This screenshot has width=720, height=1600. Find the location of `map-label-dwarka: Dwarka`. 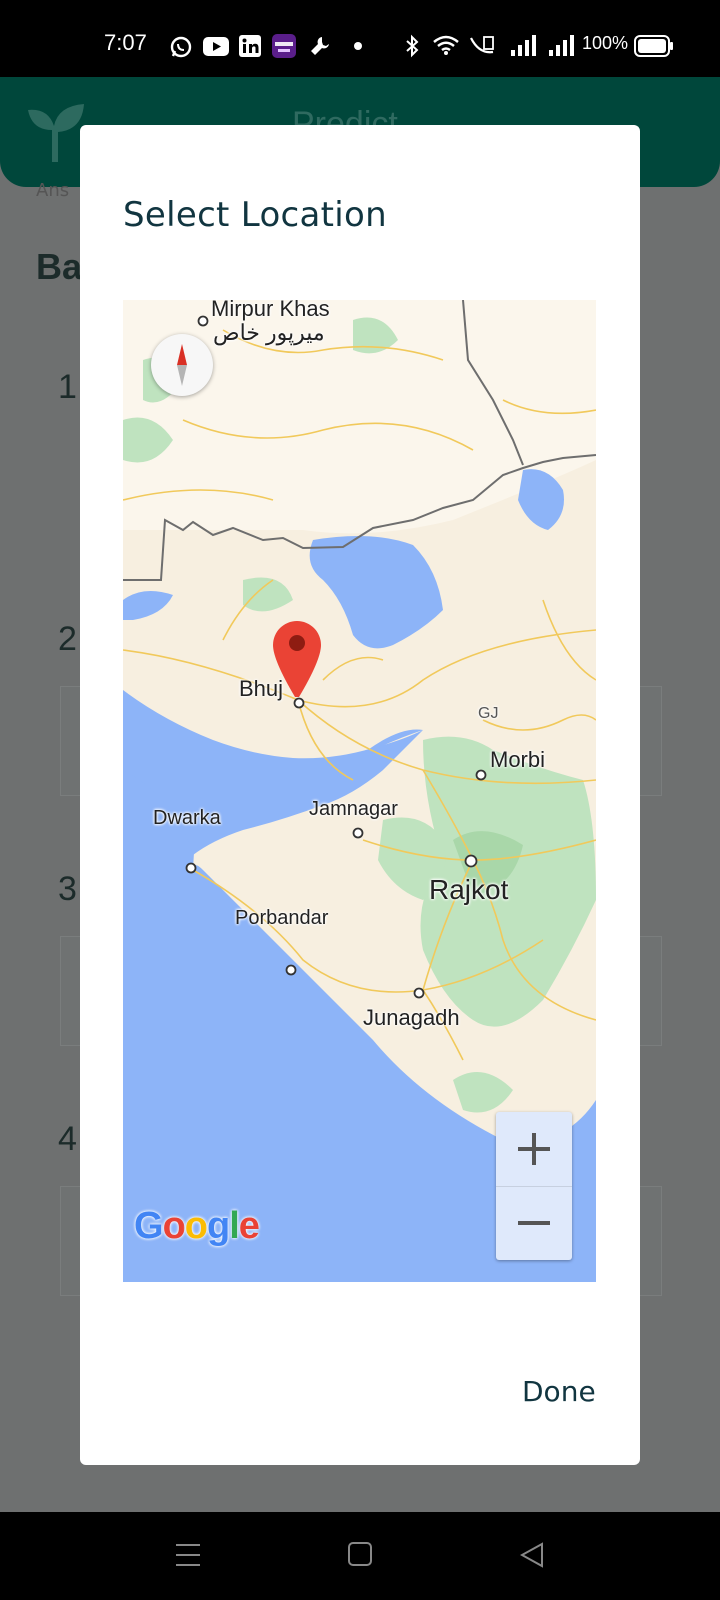

map-label-dwarka: Dwarka is located at coordinates (187, 818).